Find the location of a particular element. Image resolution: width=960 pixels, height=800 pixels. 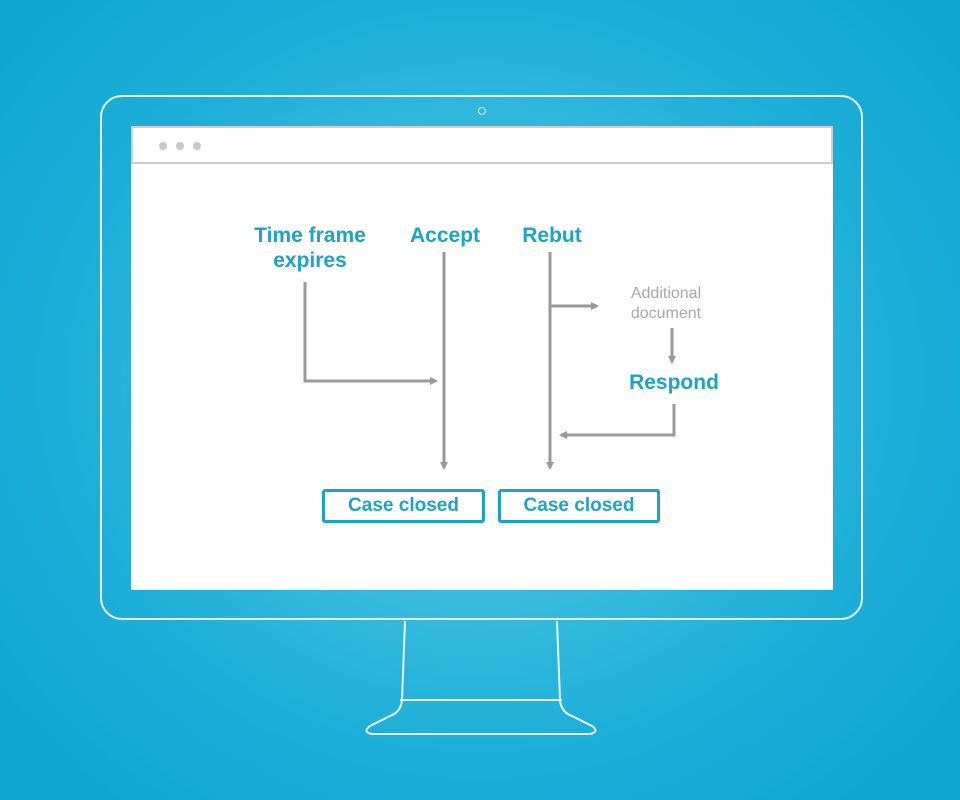

node-rebut: Rebut is located at coordinates (552, 235).